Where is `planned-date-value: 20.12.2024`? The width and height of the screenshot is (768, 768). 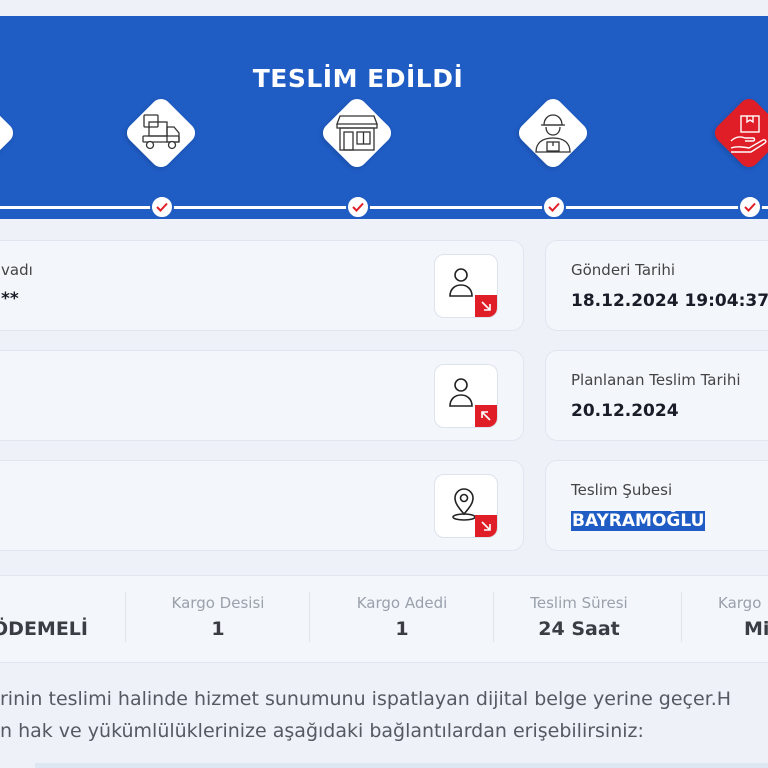
planned-date-value: 20.12.2024 is located at coordinates (625, 411).